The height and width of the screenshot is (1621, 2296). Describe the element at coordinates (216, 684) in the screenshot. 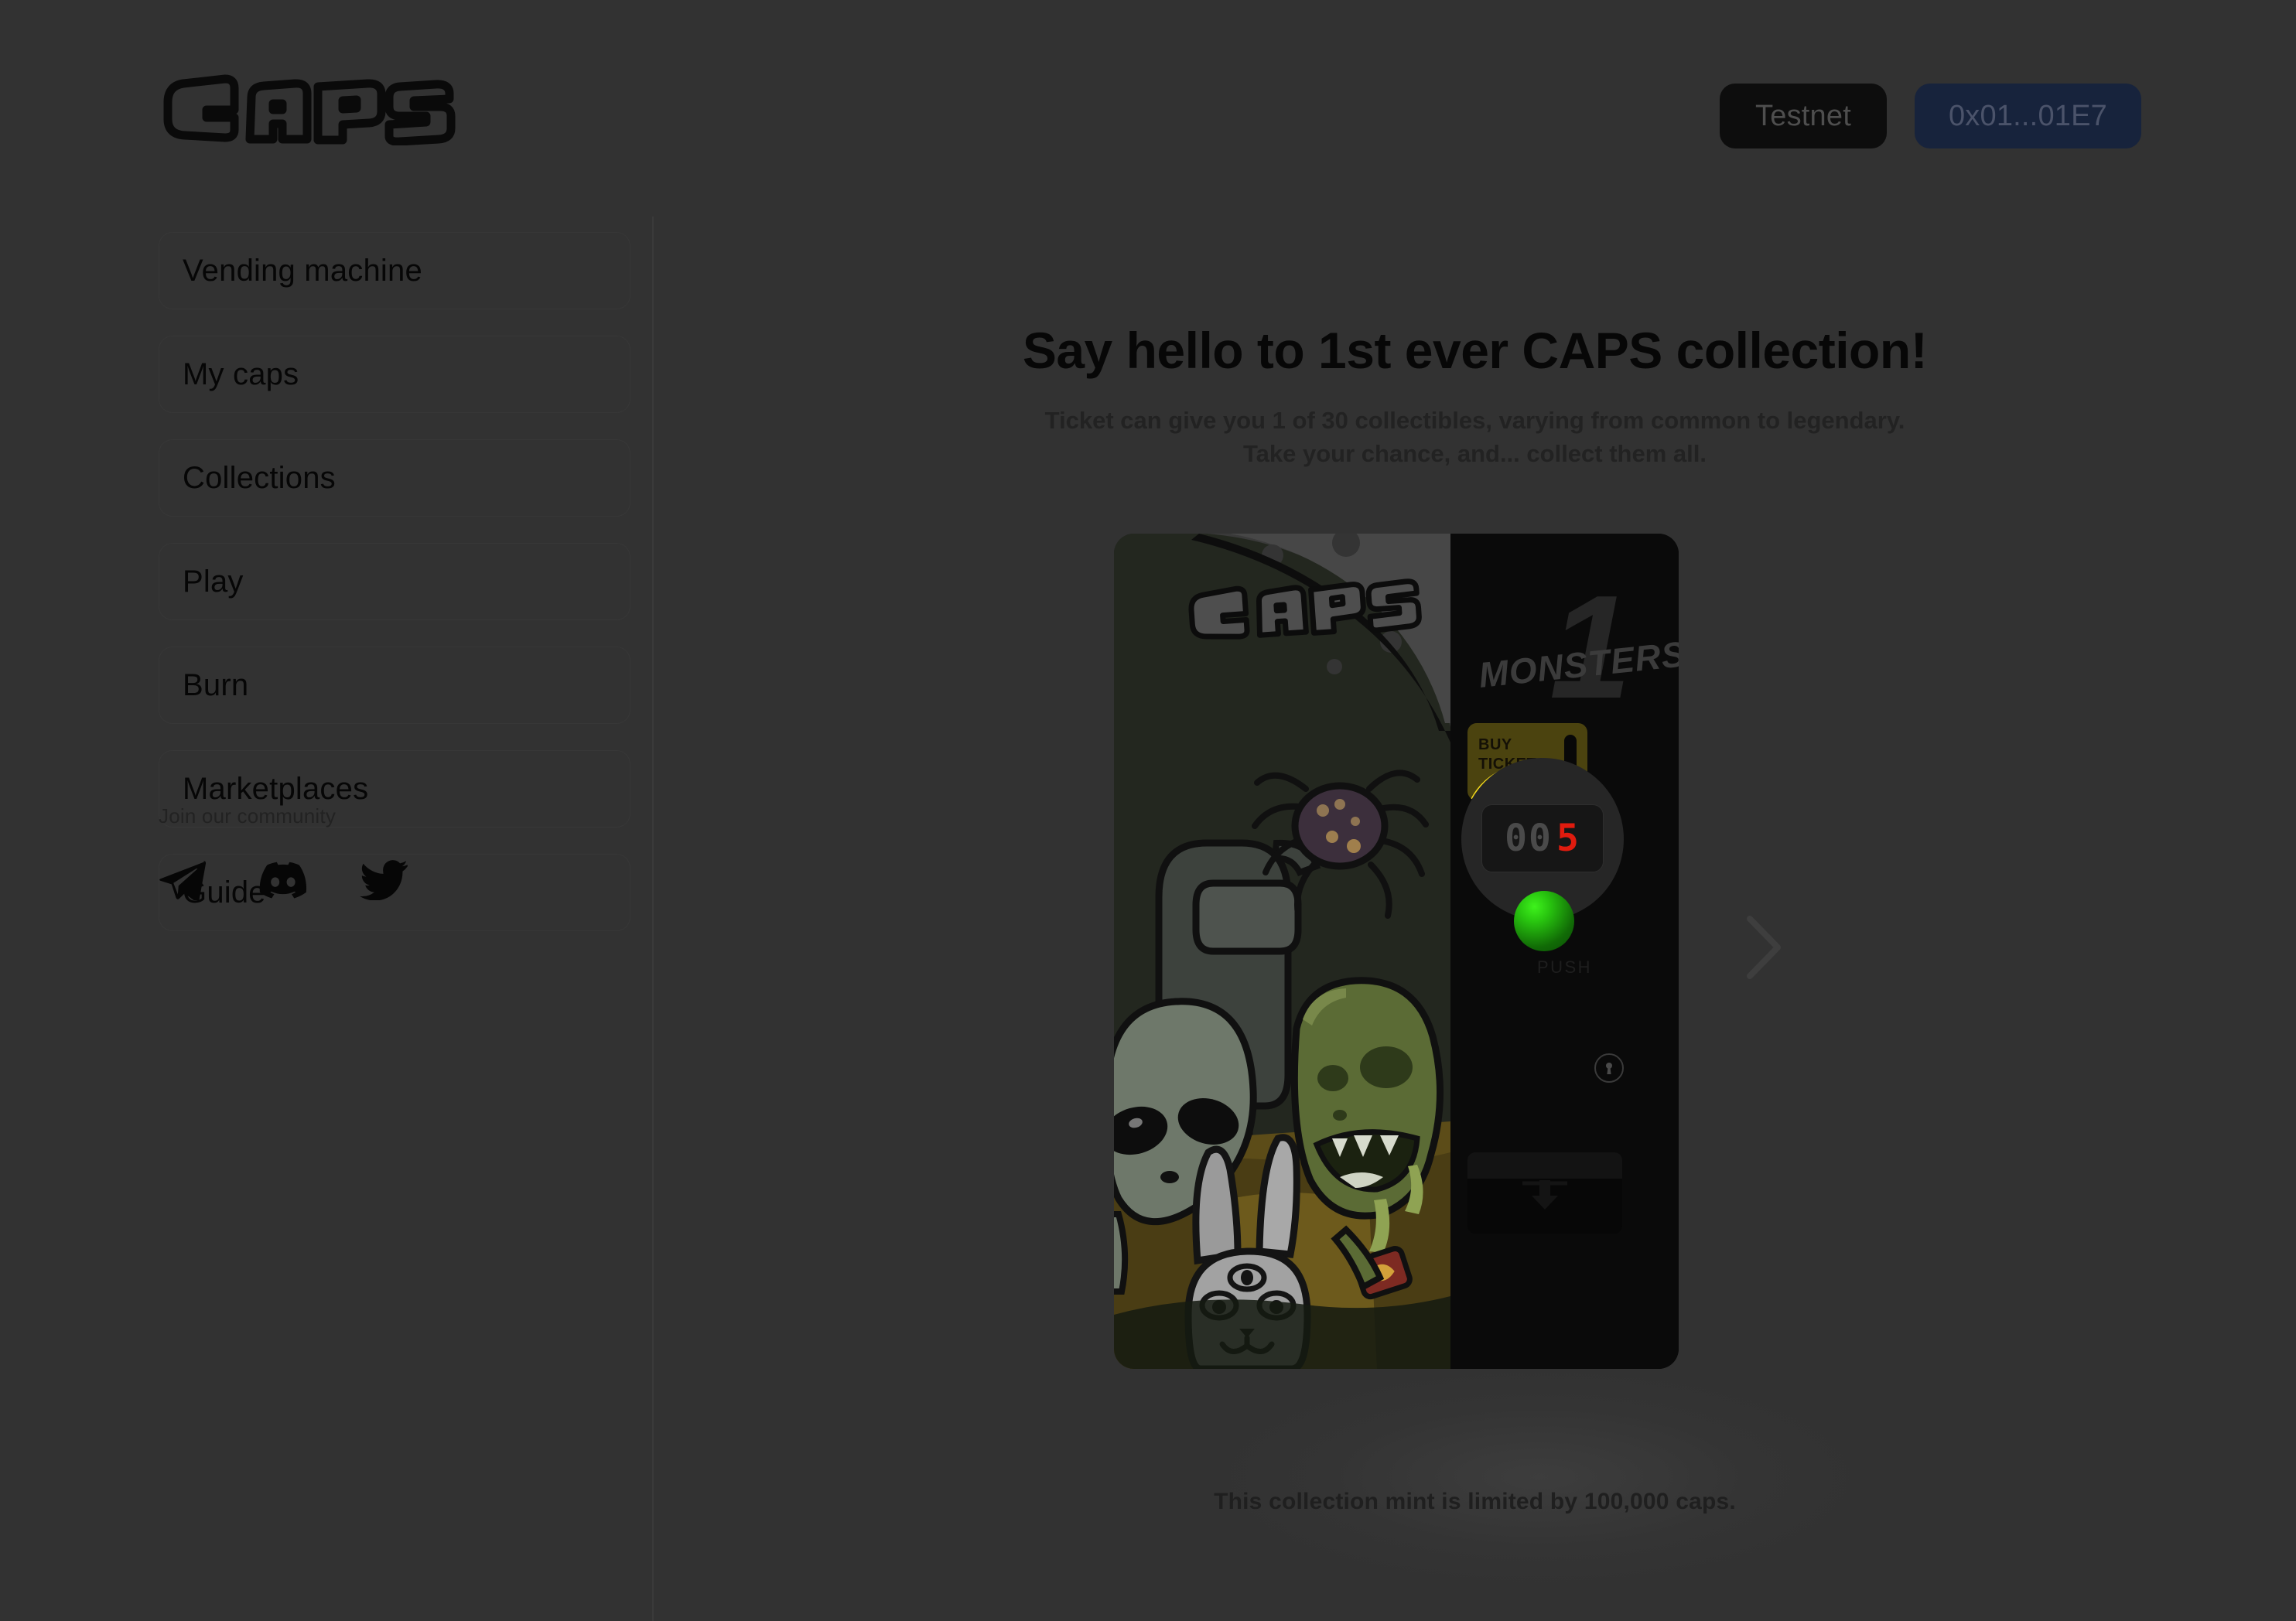

I see `sidebar-item-label: Burn` at that location.